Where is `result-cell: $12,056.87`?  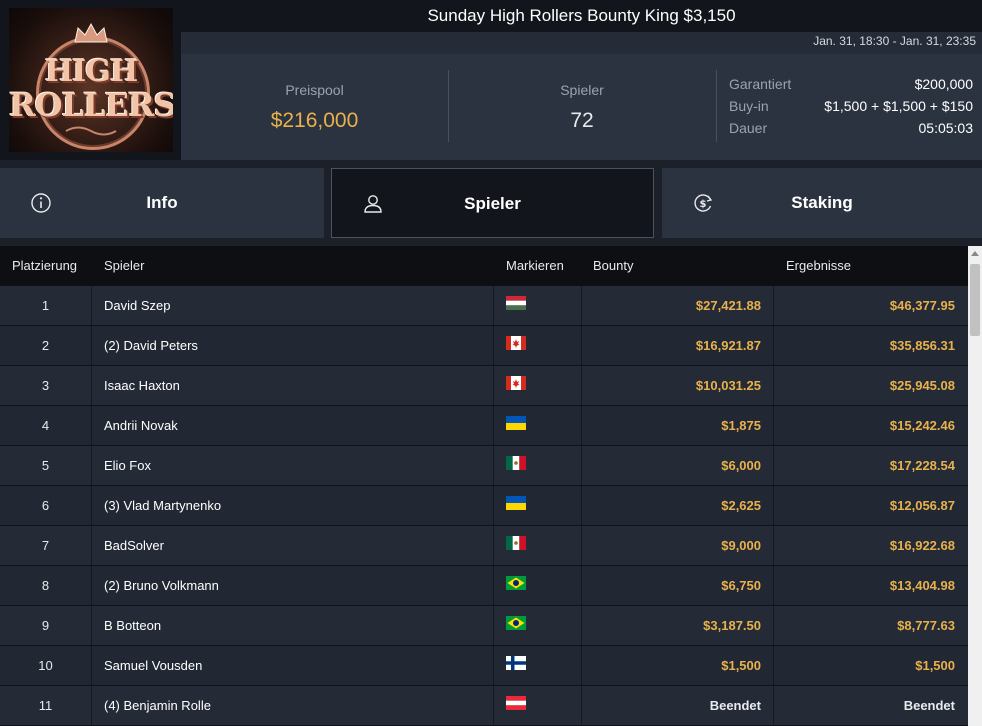 result-cell: $12,056.87 is located at coordinates (922, 505).